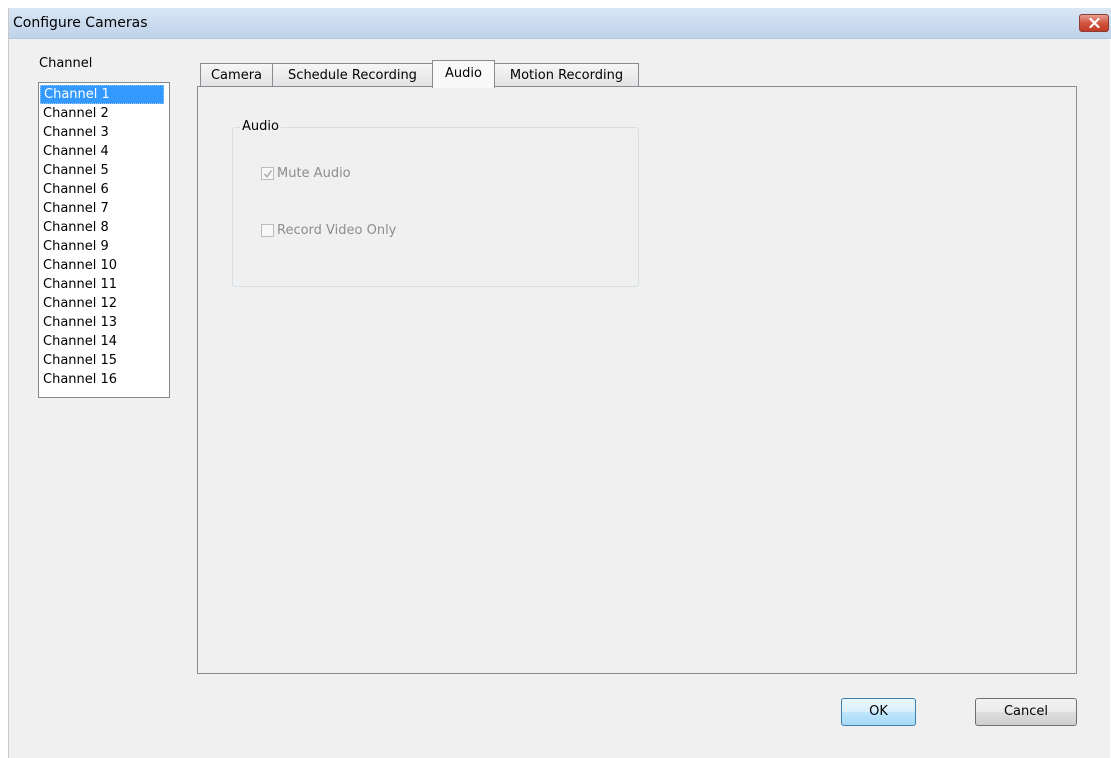 The width and height of the screenshot is (1111, 758). I want to click on ok-button: OK, so click(878, 712).